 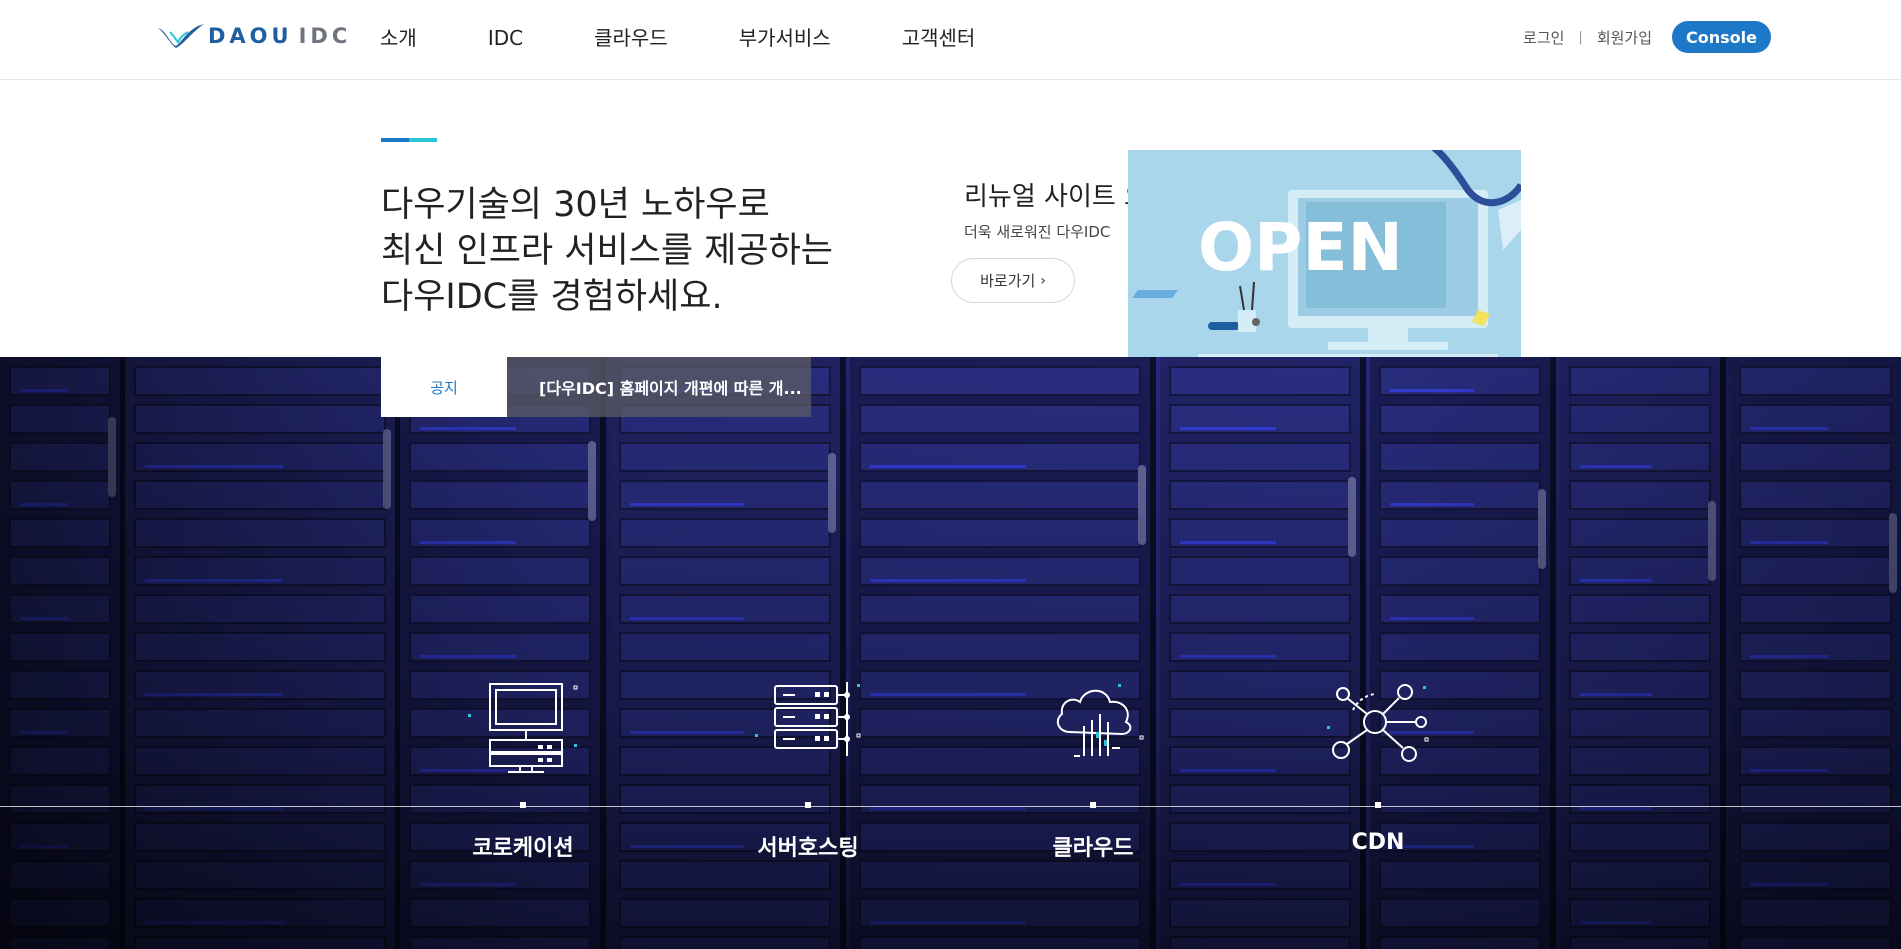 I want to click on services-timeline, so click(x=950, y=806).